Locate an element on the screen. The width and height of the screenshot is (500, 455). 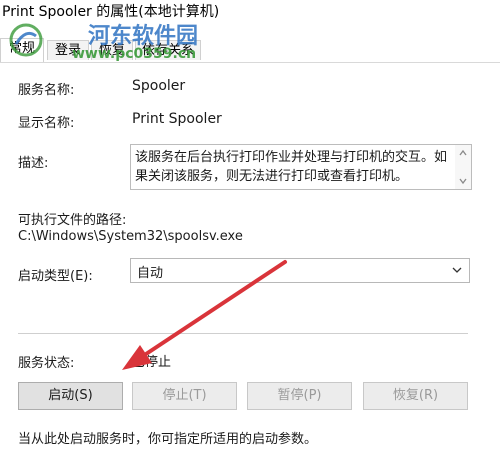
title-bar: Print Spooler 的属性(本地计算机) is located at coordinates (250, 10).